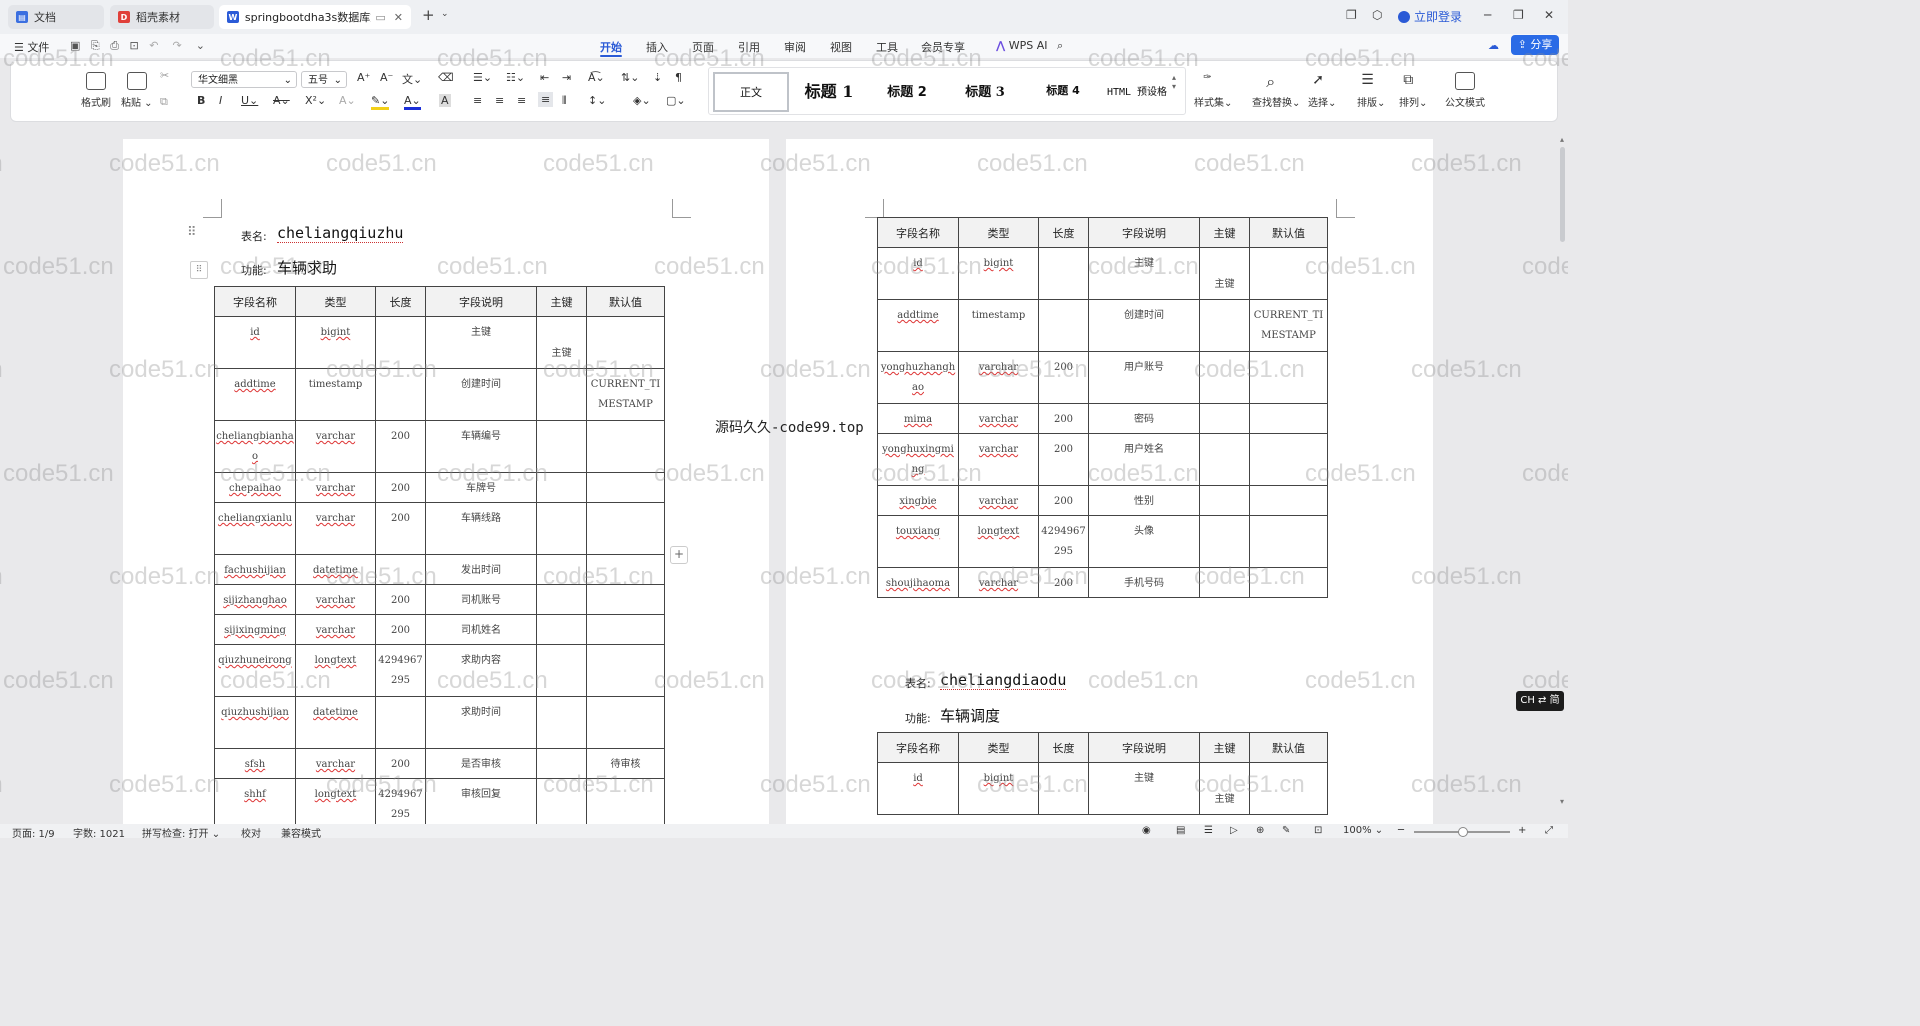 This screenshot has height=1026, width=1920. Describe the element at coordinates (255, 528) in the screenshot. I see `table-cell: cheliangxianlu` at that location.